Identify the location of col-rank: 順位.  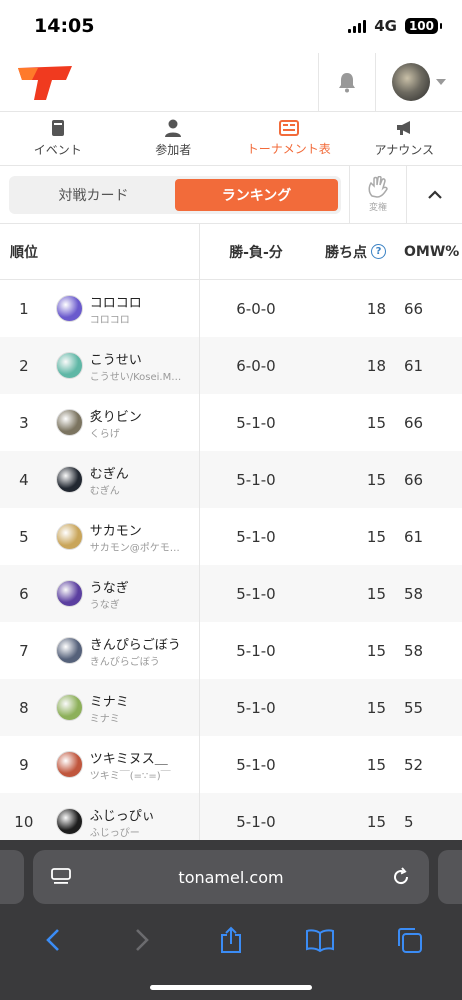
(100, 251).